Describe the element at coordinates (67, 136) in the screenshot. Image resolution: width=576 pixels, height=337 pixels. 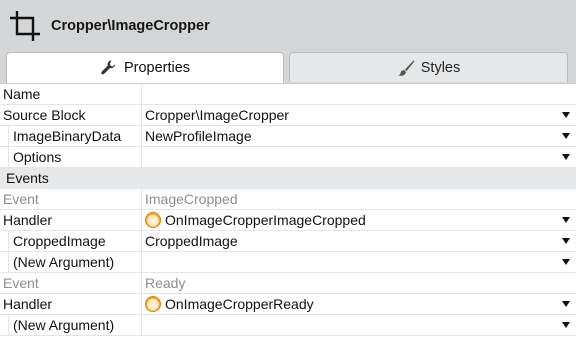
I see `row-label: ImageBinaryData` at that location.